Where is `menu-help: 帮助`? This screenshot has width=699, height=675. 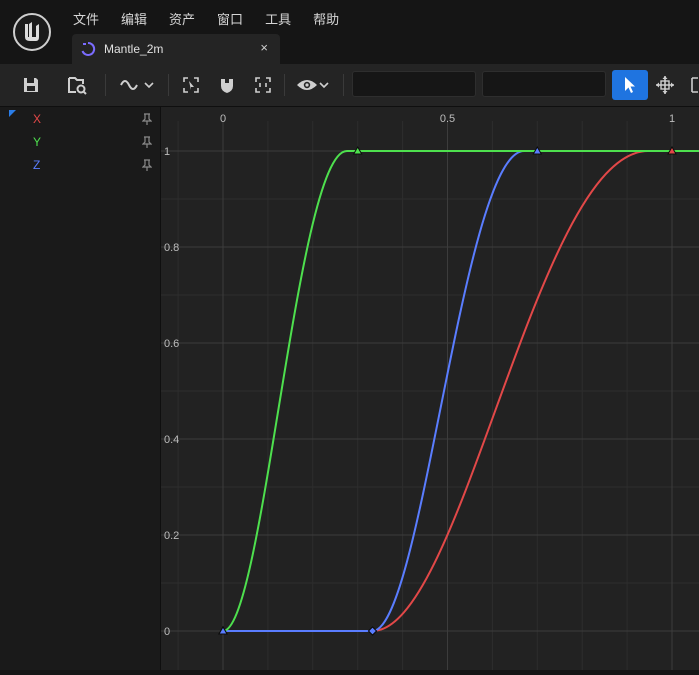 menu-help: 帮助 is located at coordinates (326, 18).